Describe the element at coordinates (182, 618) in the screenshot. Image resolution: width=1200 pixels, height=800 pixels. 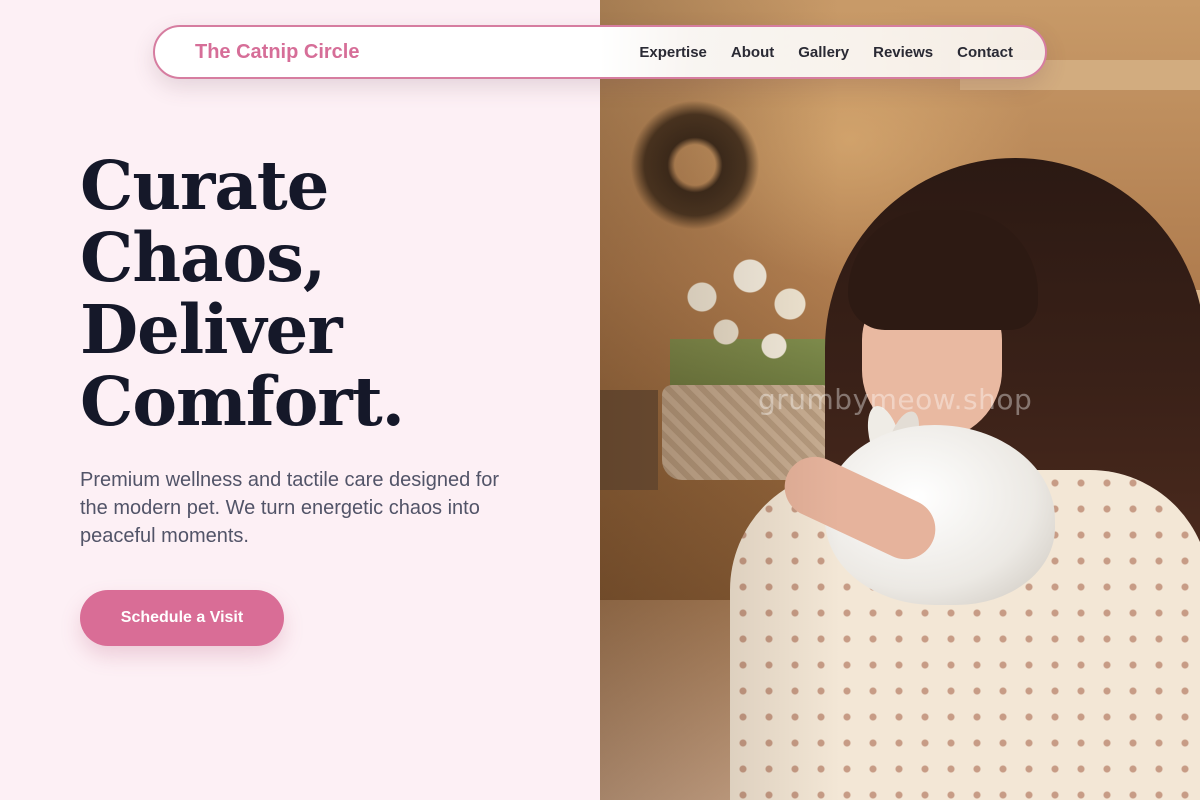
I see `schedule-visit-button: Schedule a Visit` at that location.